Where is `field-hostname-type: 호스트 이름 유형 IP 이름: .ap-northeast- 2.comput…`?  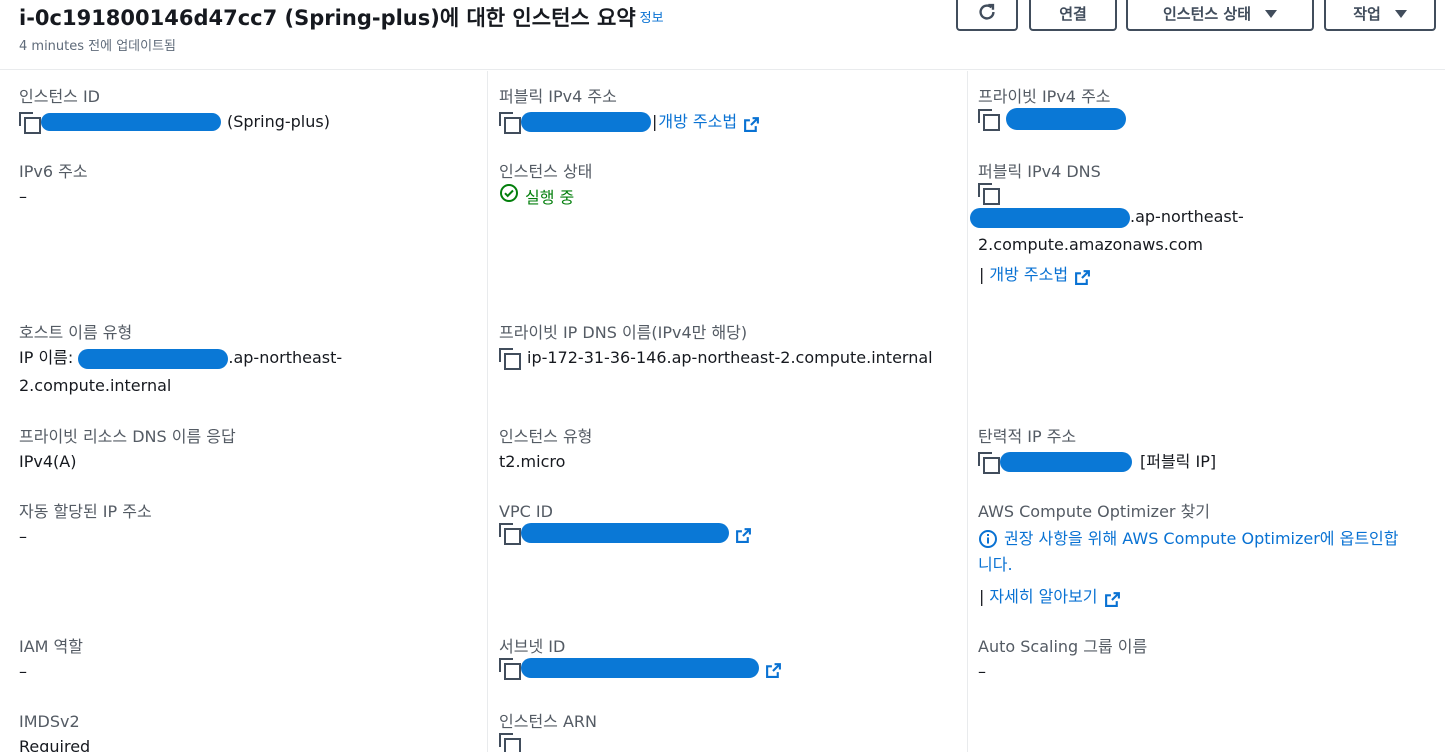
field-hostname-type: 호스트 이름 유형 IP 이름: .ap-northeast- 2.comput… is located at coordinates (181, 359).